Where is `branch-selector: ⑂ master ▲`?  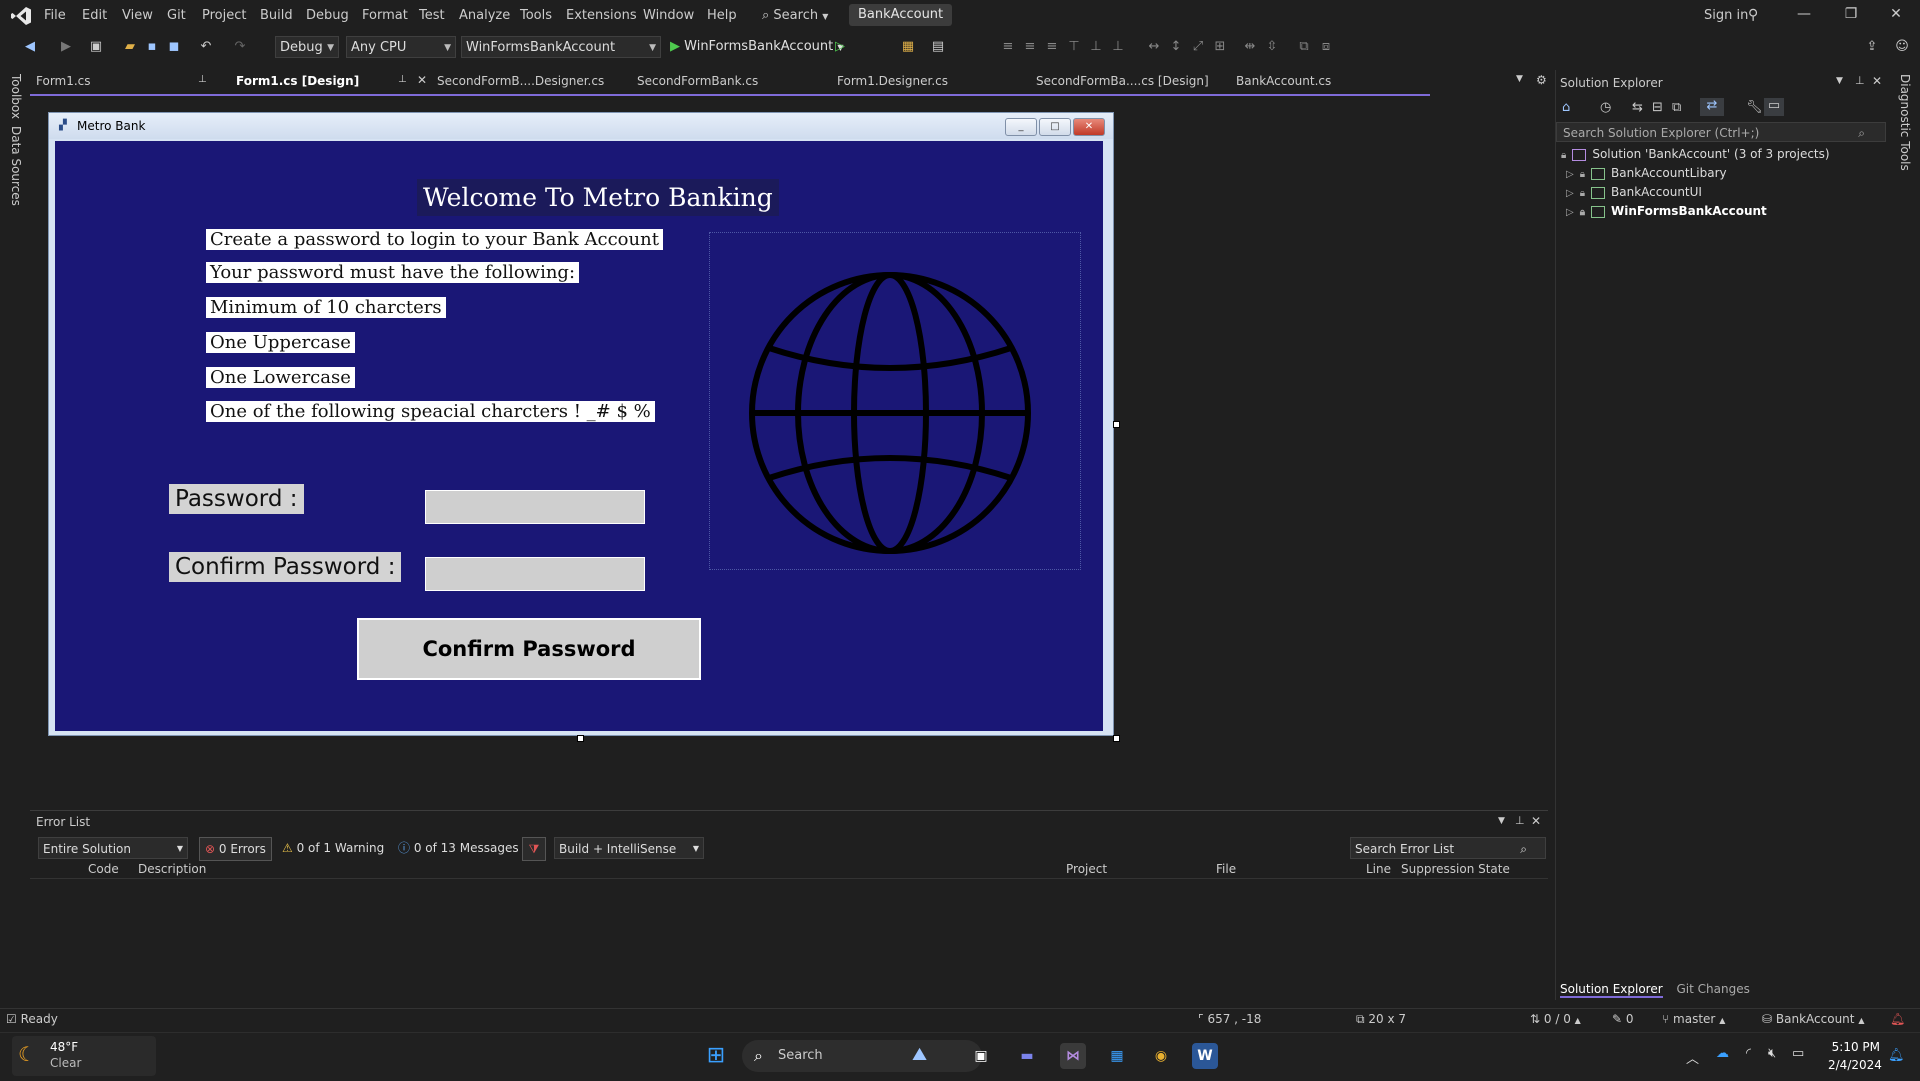 branch-selector: ⑂ master ▲ is located at coordinates (1693, 1019).